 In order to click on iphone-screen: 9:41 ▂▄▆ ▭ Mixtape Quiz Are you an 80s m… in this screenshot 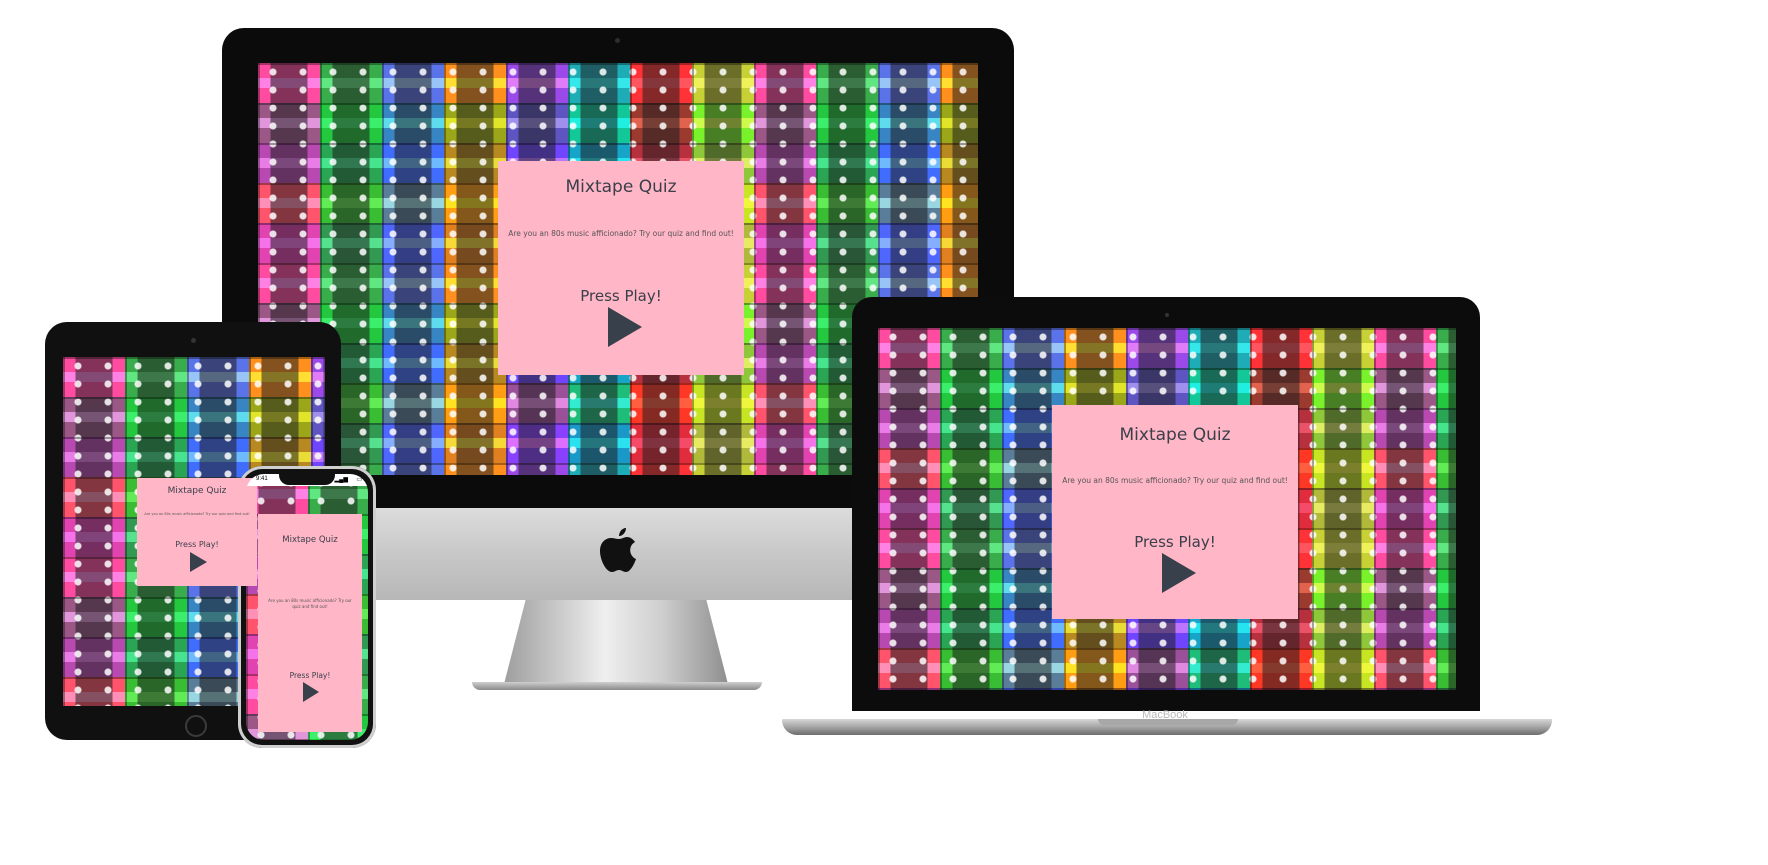, I will do `click(307, 607)`.